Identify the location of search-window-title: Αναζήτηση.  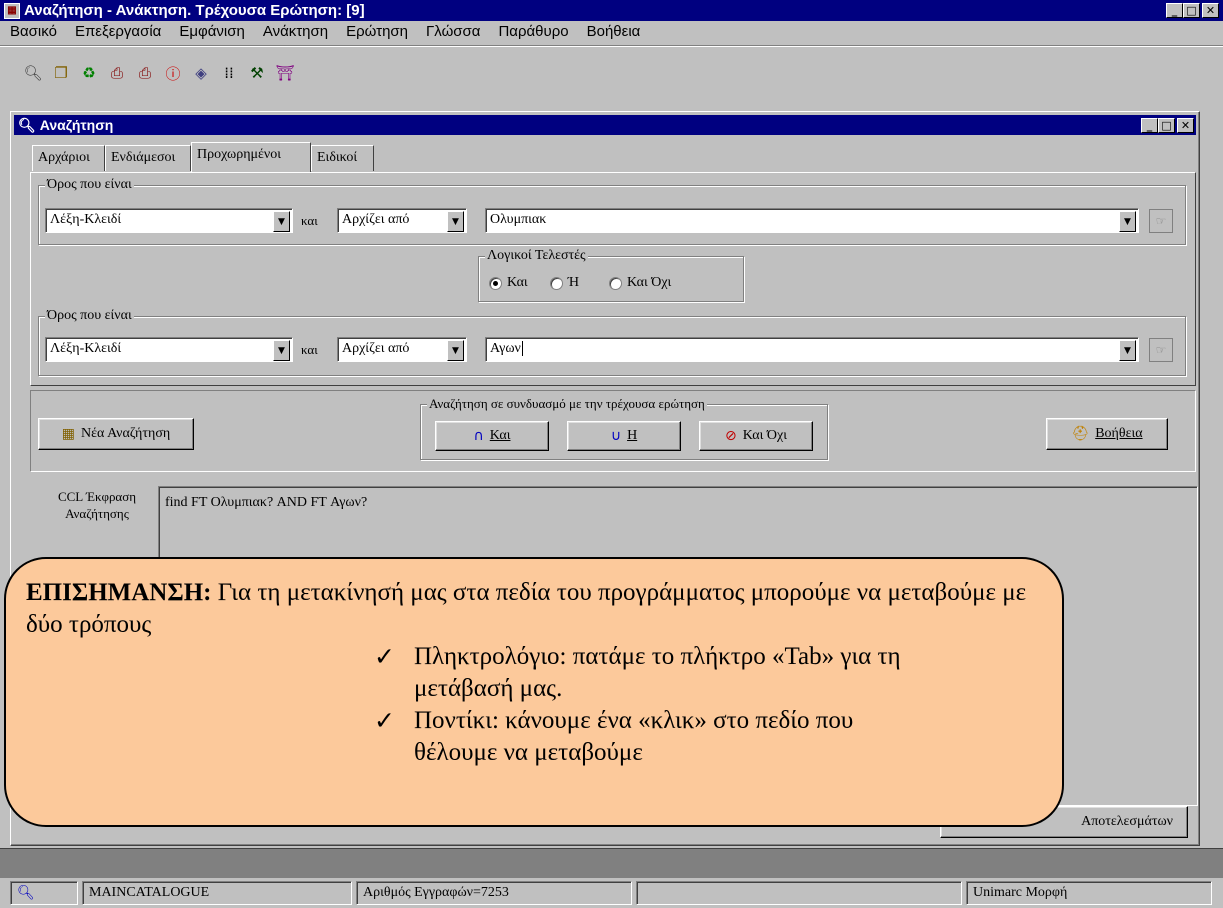
(76, 125).